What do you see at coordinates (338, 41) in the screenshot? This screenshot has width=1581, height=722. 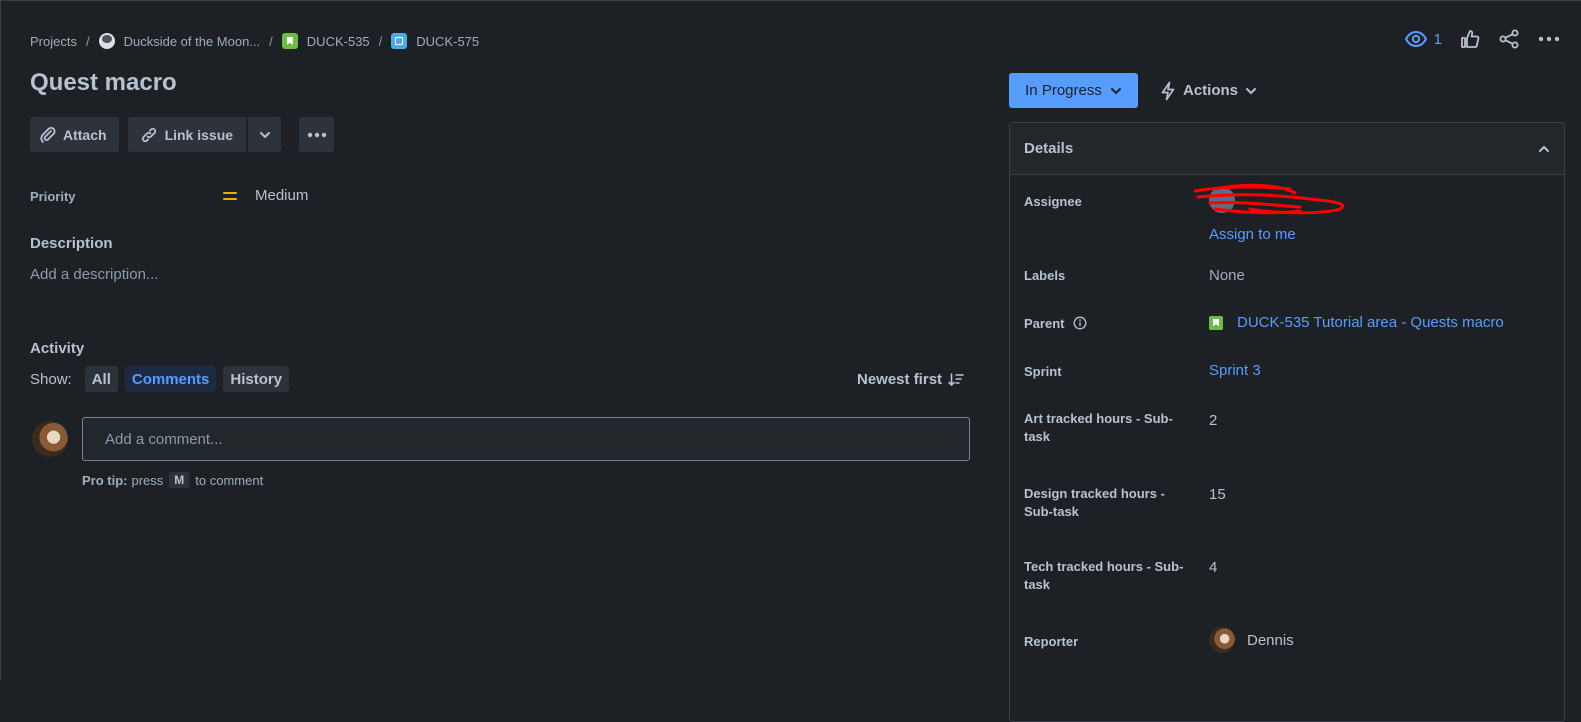 I see `breadcrumb-parent-label: DUCK-535` at bounding box center [338, 41].